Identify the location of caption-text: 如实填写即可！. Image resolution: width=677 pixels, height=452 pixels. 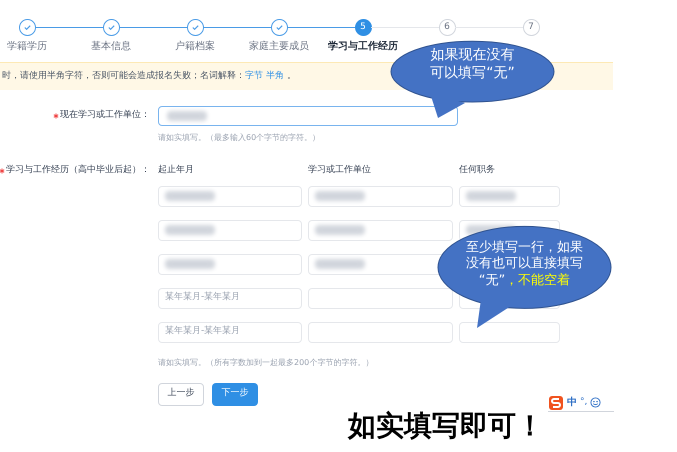
(446, 426).